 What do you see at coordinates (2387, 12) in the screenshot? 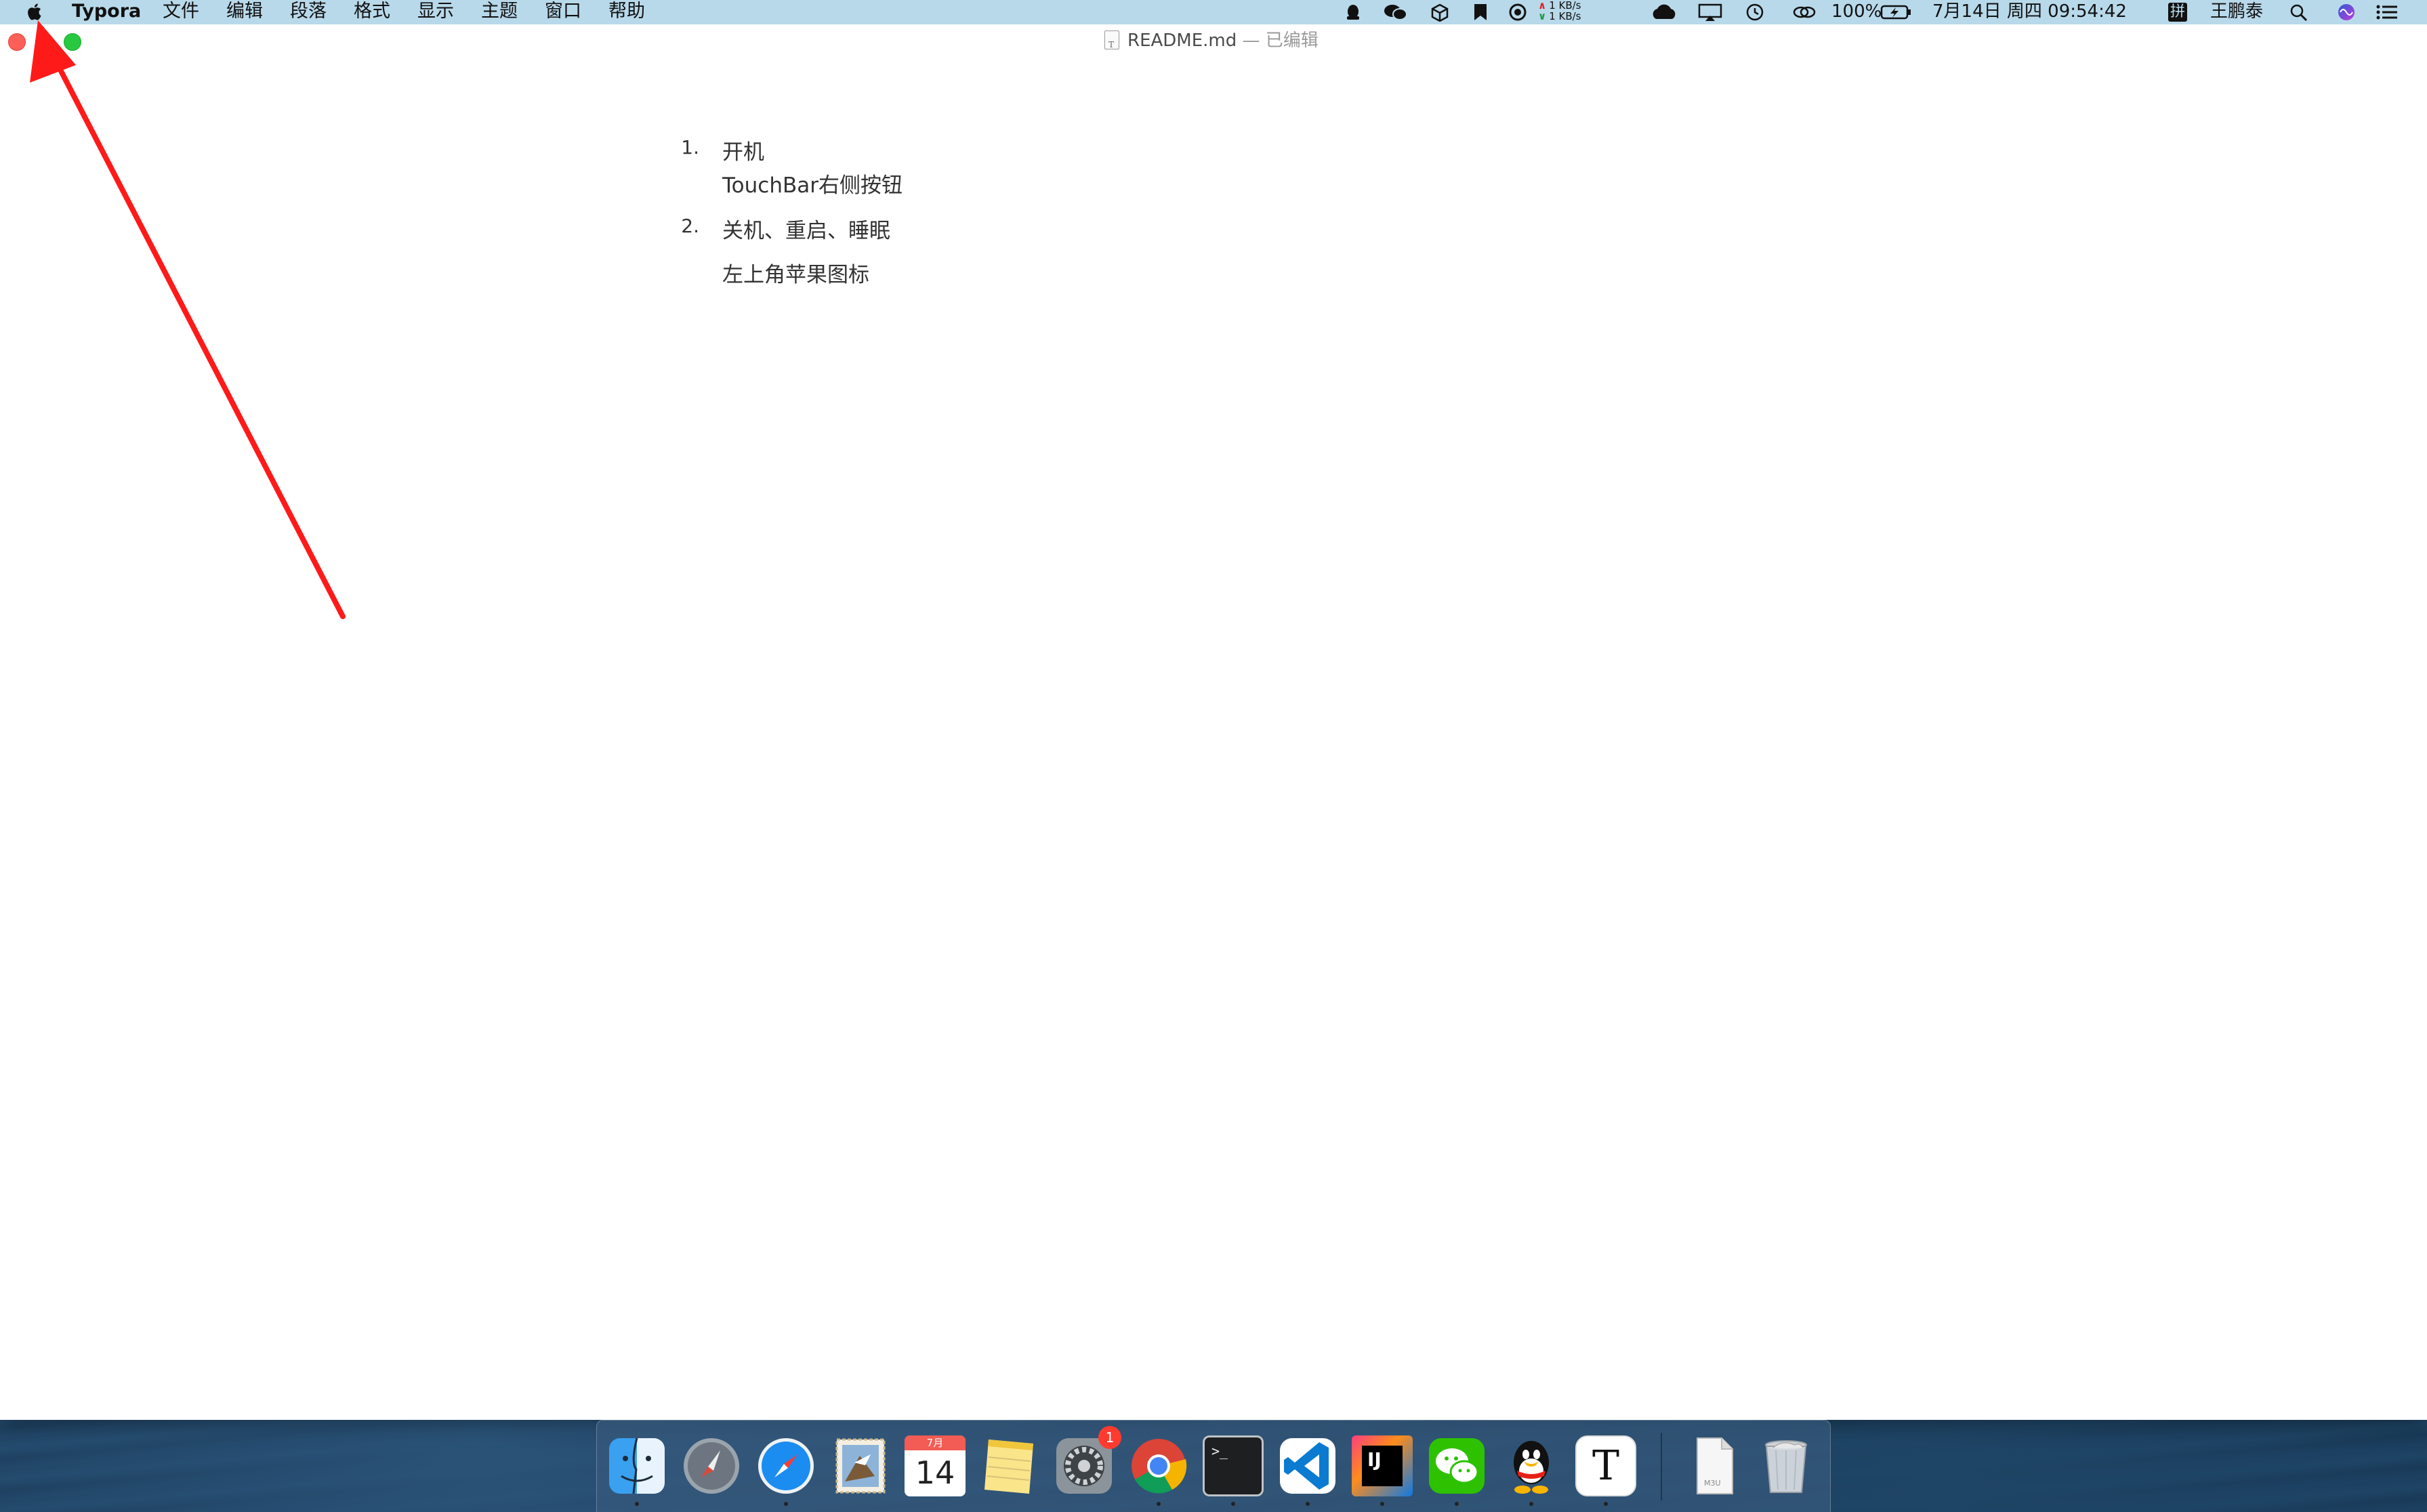
I see `notification-center-icon` at bounding box center [2387, 12].